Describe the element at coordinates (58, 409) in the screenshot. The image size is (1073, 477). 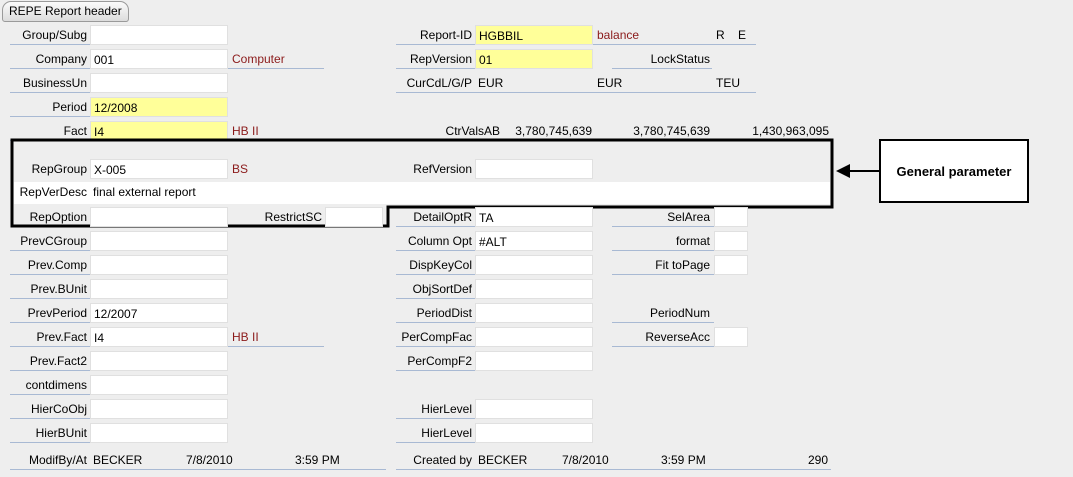
I see `hier-co-obj-label: HierCoObj` at that location.